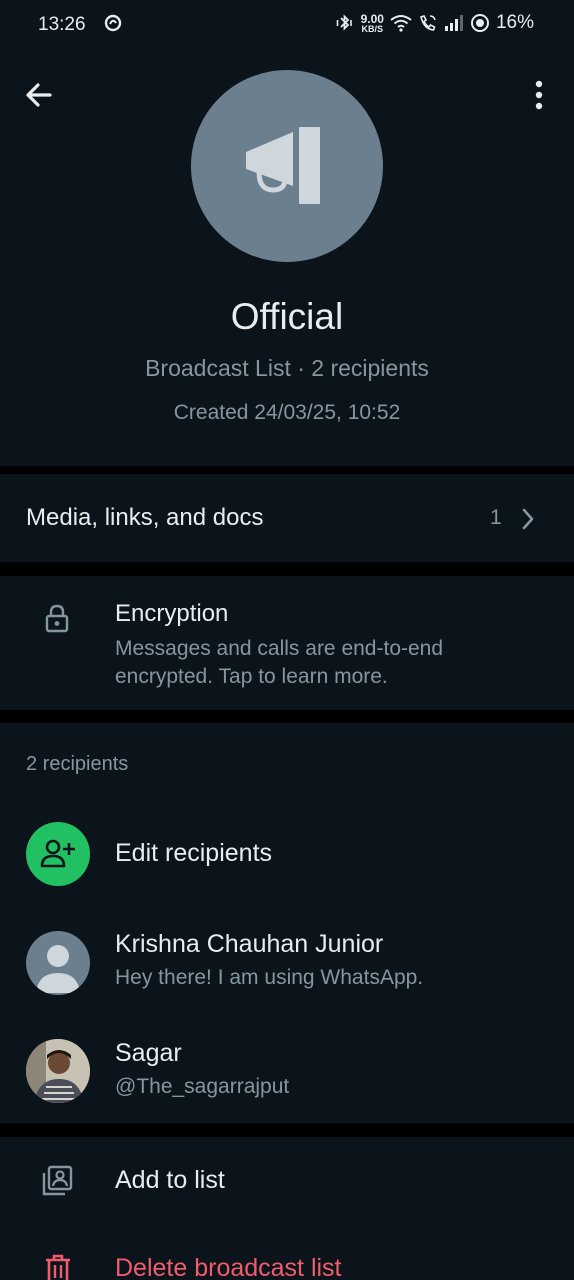  I want to click on contact-name: Krishna Chauhan Junior, so click(249, 944).